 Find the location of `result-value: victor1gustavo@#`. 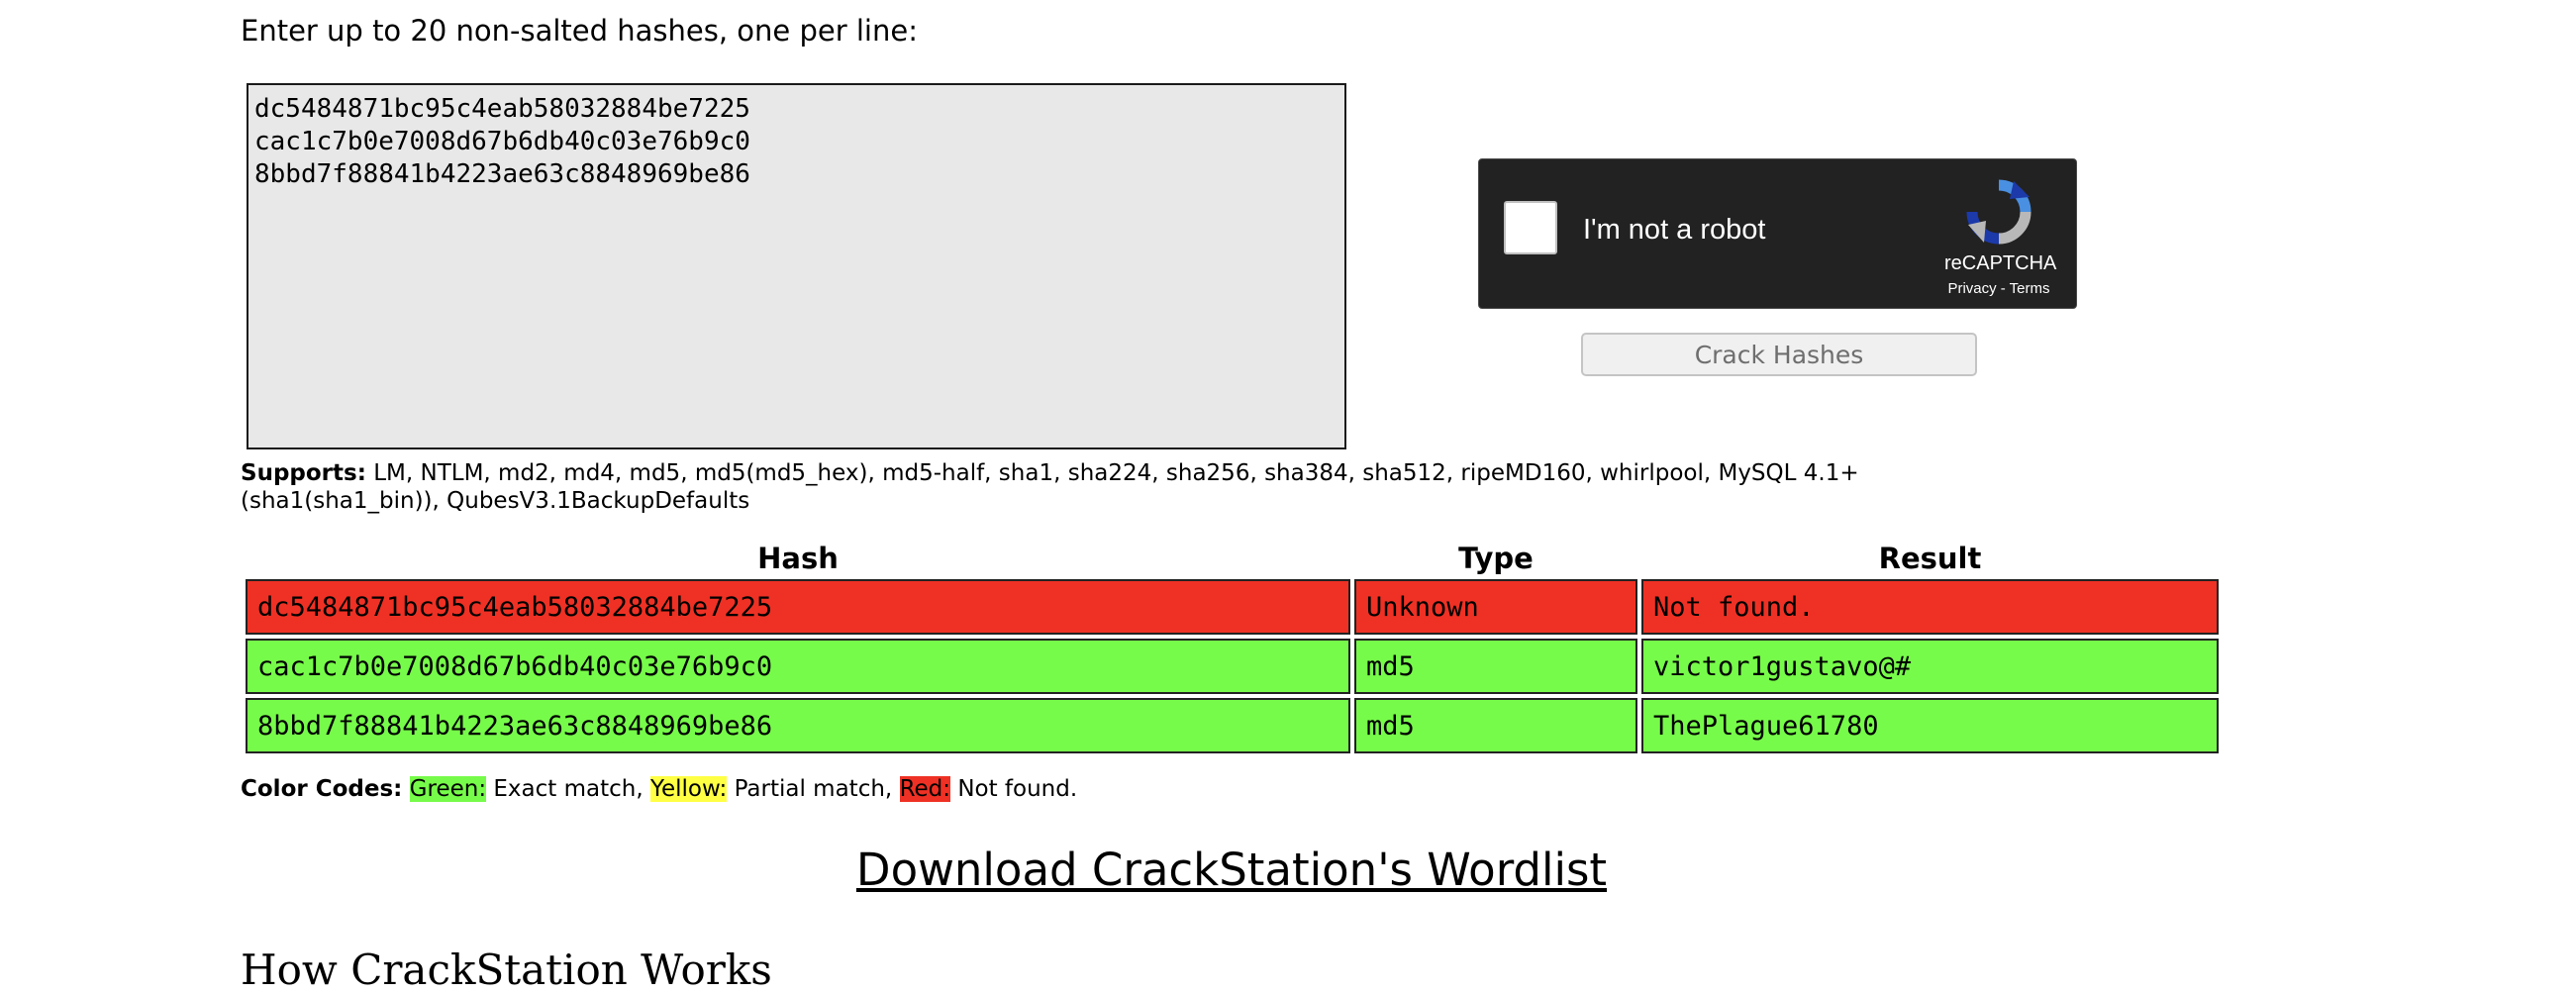

result-value: victor1gustavo@# is located at coordinates (1930, 666).